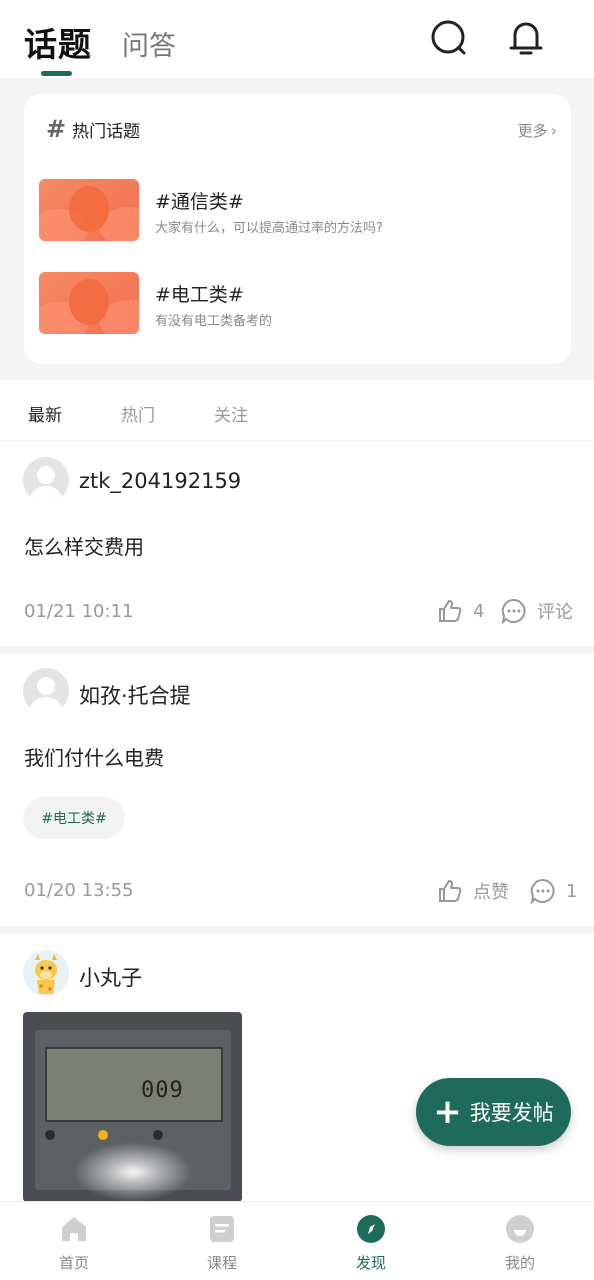 The image size is (594, 1280). Describe the element at coordinates (447, 1112) in the screenshot. I see `plus-icon: +` at that location.